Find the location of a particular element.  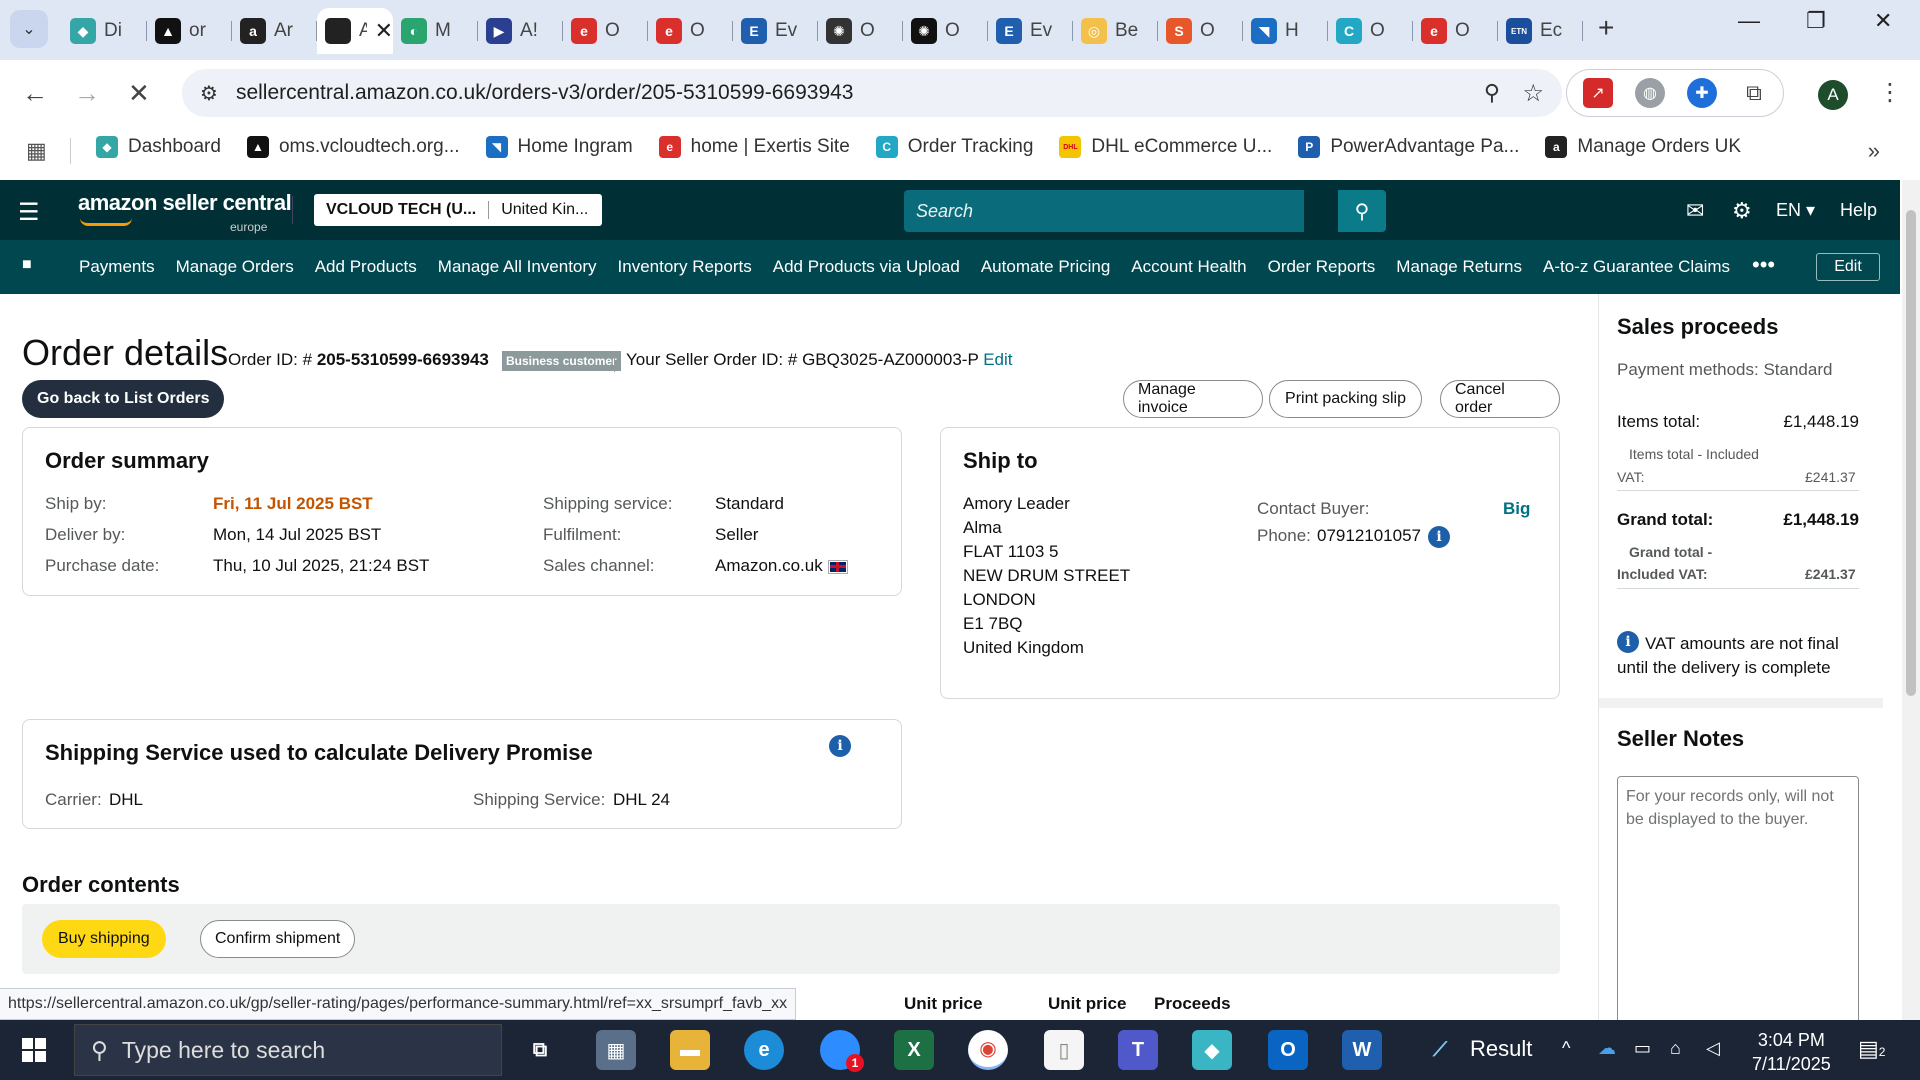

confirm-shipment-button: Confirm shipment is located at coordinates (278, 939).